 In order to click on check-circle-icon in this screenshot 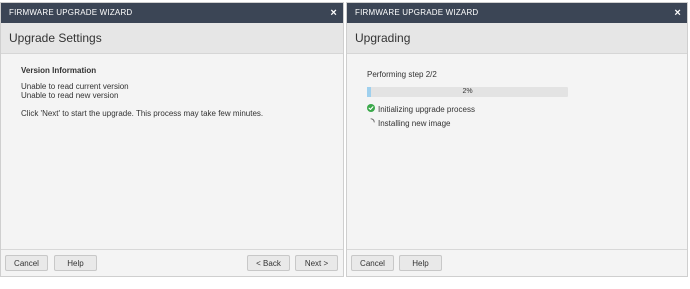, I will do `click(371, 109)`.